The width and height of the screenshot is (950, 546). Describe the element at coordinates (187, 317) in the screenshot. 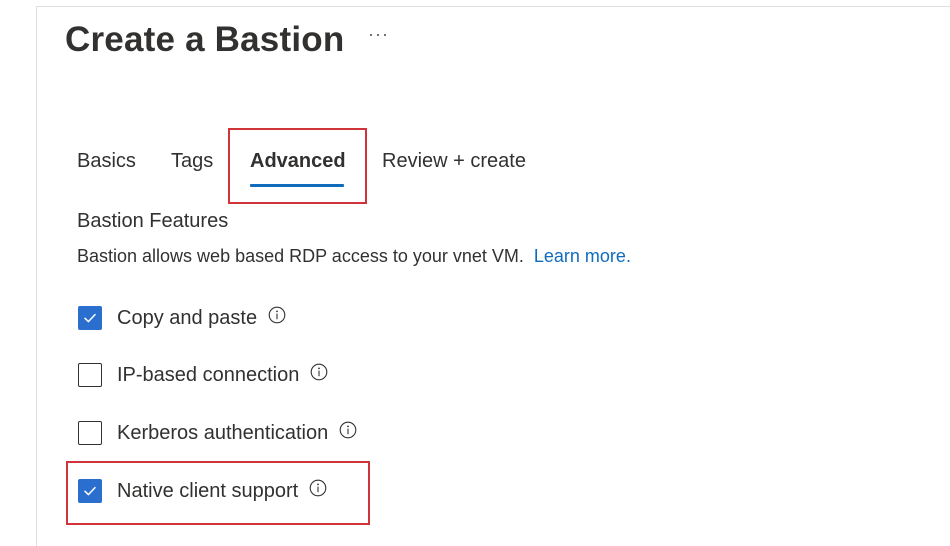

I see `copy-paste-label: Copy and paste` at that location.